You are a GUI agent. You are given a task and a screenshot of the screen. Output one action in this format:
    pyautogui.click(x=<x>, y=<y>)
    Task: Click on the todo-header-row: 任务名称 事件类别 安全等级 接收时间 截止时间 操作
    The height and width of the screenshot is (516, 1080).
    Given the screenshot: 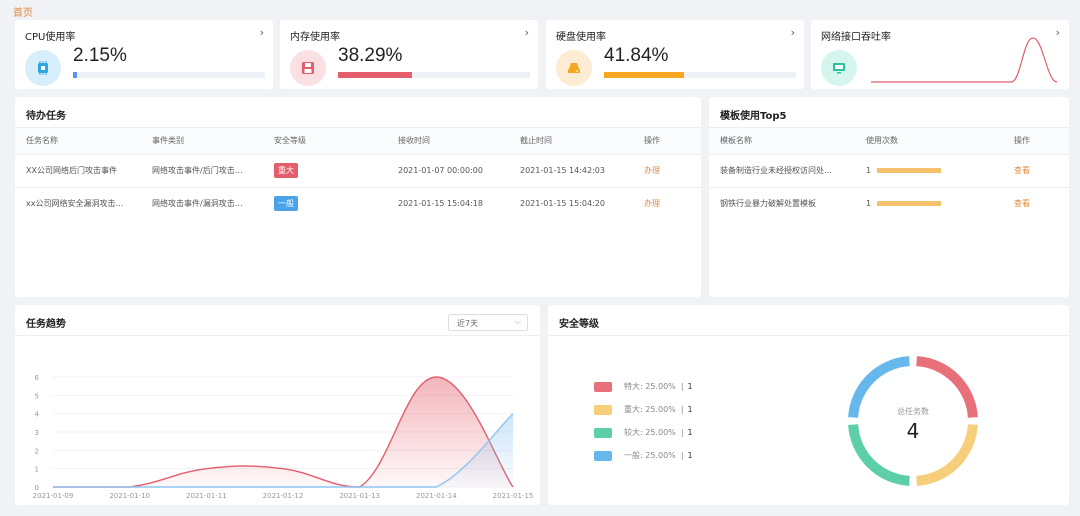 What is the action you would take?
    pyautogui.click(x=358, y=141)
    